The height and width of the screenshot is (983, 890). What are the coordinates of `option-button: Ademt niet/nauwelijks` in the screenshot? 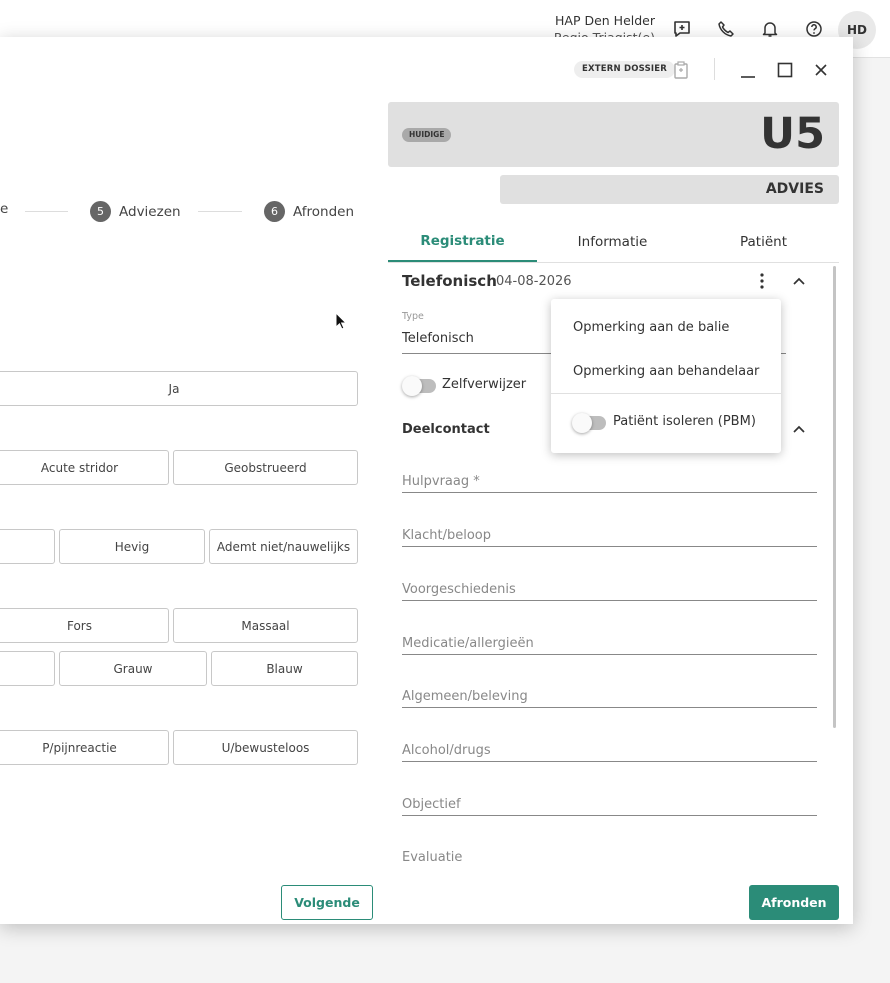 It's located at (283, 546).